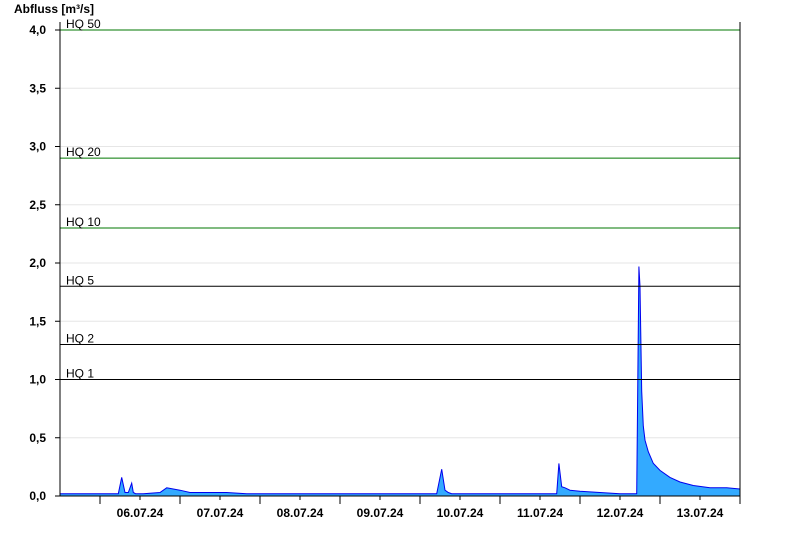  I want to click on x-tick-label: 08.07.24, so click(300, 513).